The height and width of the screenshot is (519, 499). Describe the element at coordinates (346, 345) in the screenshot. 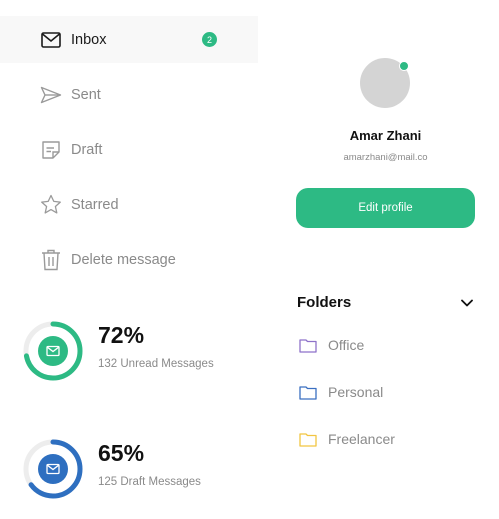

I see `folder-label: Office` at that location.